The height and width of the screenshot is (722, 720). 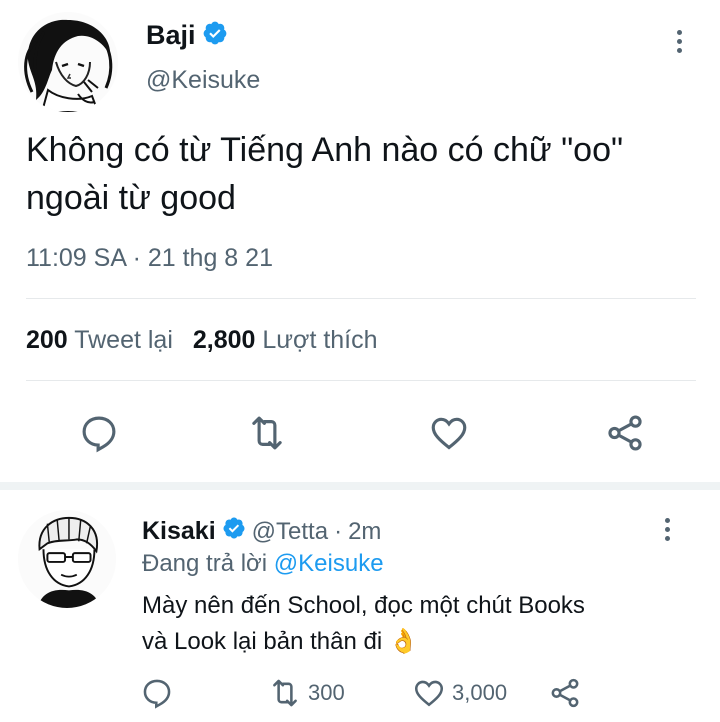 I want to click on tweet-text-line-2: ngoài từ good, so click(x=131, y=198).